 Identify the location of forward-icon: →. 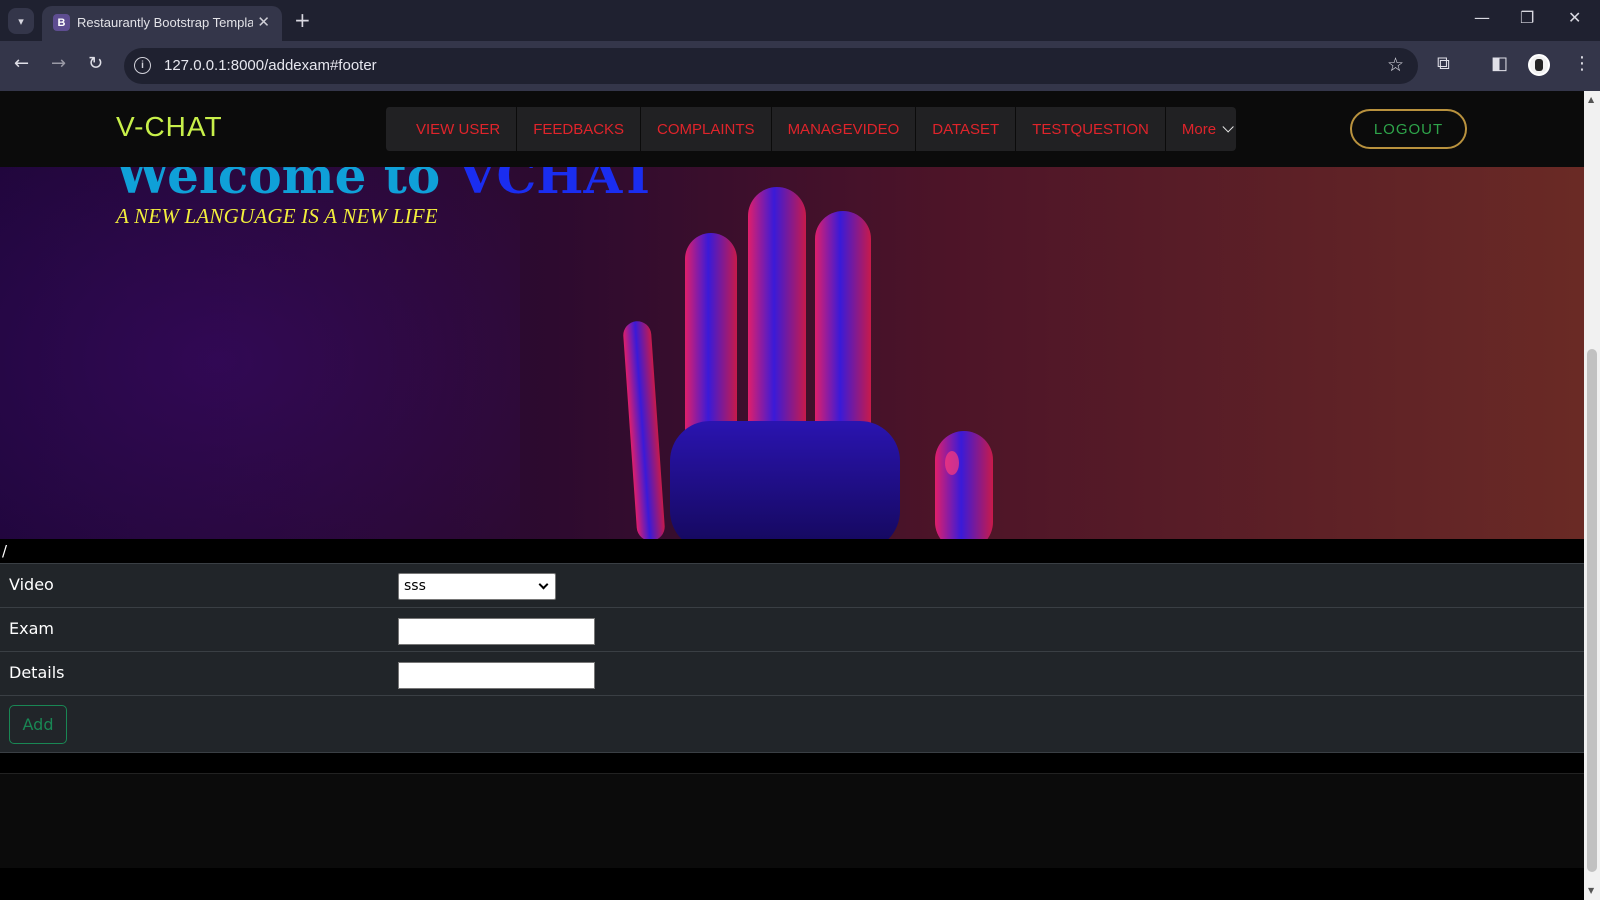
(58, 64).